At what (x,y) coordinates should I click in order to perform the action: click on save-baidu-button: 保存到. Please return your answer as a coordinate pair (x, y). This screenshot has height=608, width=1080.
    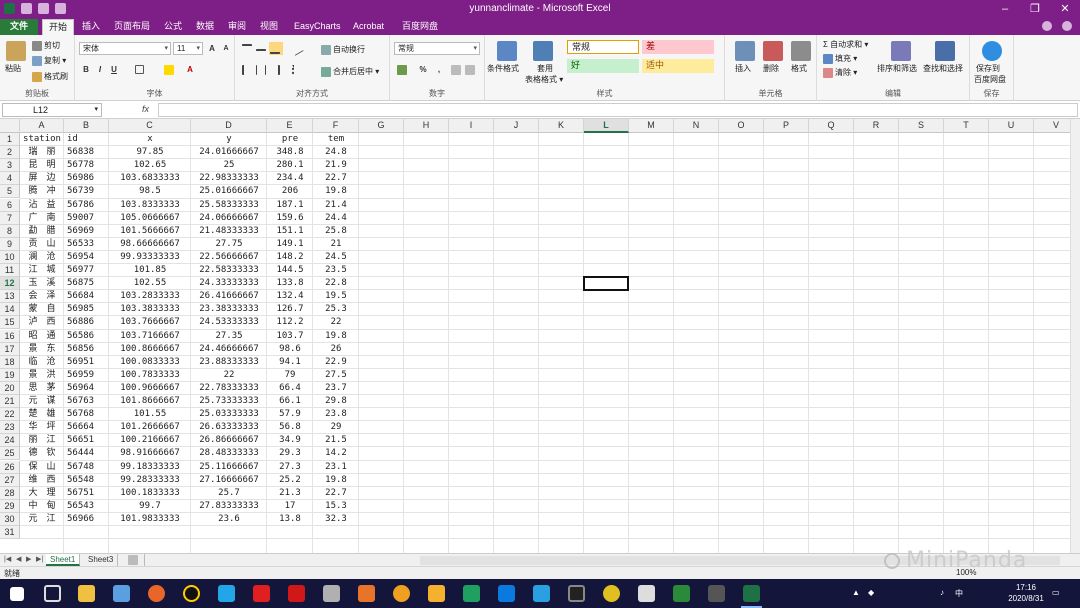
    Looking at the image, I should click on (988, 68).